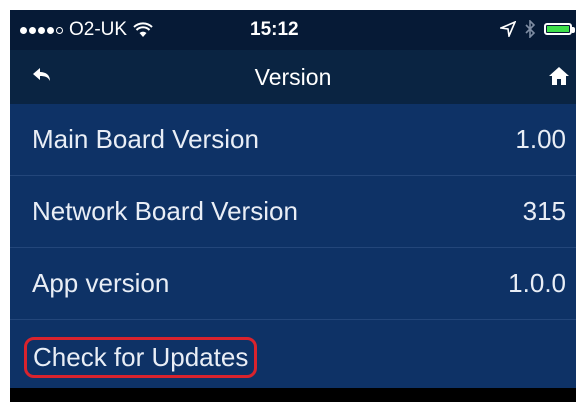  What do you see at coordinates (508, 29) in the screenshot?
I see `location-arrow-icon` at bounding box center [508, 29].